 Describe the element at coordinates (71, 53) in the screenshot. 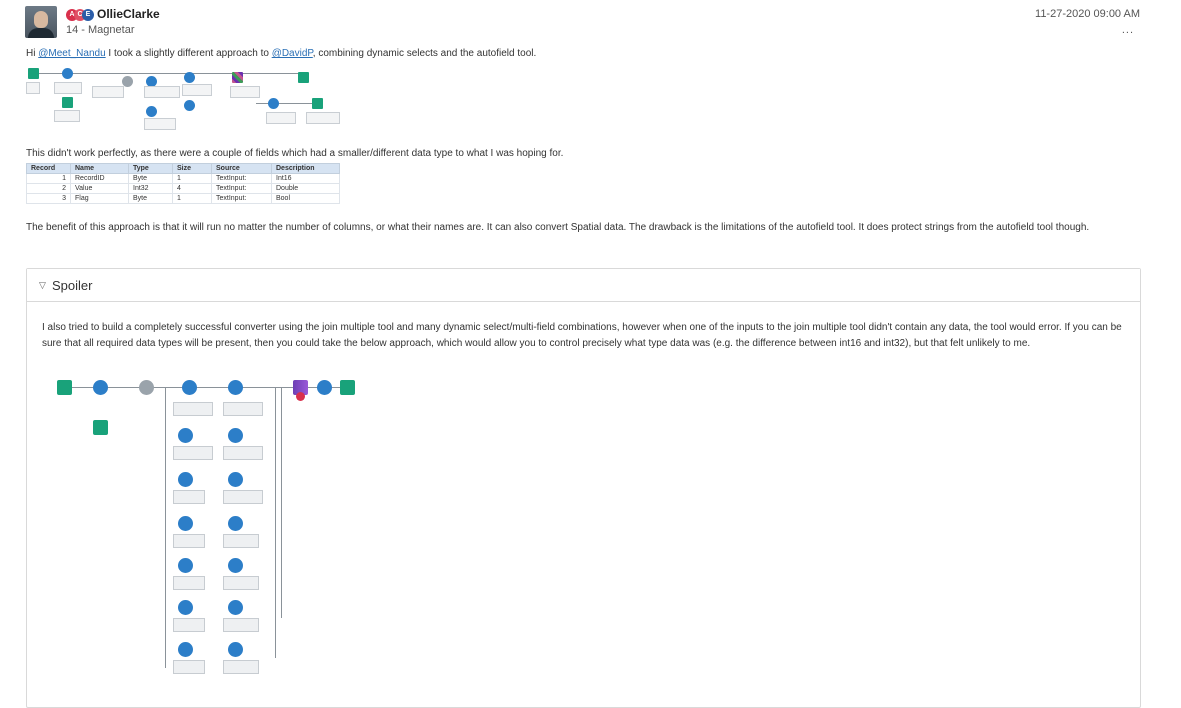

I see `mention-meet-nandu: @Meet_Nandu` at that location.